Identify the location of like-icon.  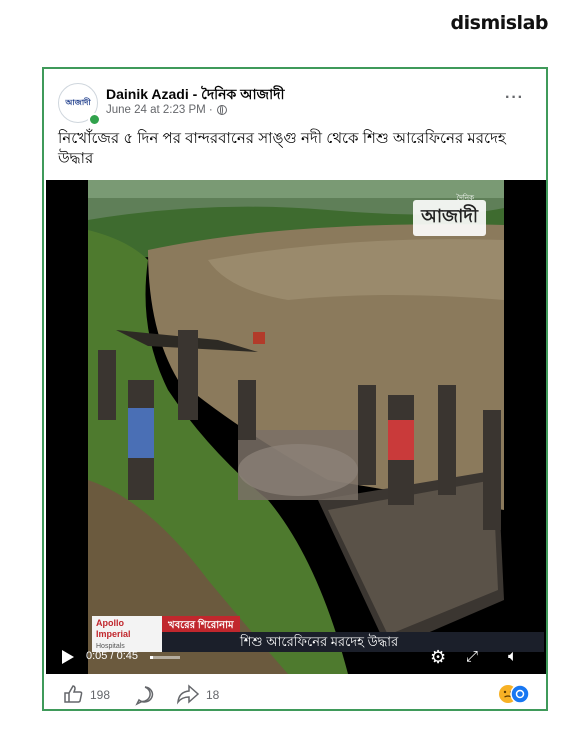
(73, 694).